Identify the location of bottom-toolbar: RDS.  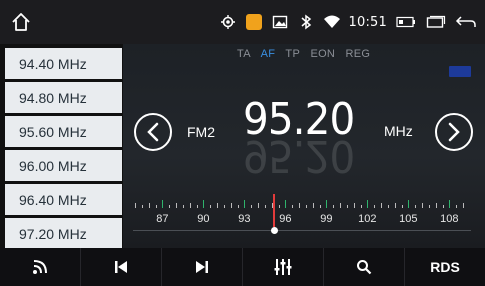
(242, 267).